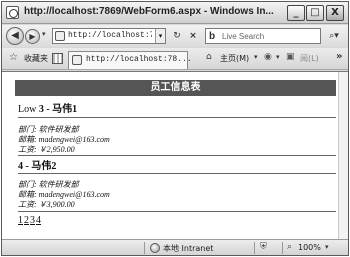 The height and width of the screenshot is (257, 350). Describe the element at coordinates (58, 109) in the screenshot. I see `record-name: 3 - 马伟1` at that location.